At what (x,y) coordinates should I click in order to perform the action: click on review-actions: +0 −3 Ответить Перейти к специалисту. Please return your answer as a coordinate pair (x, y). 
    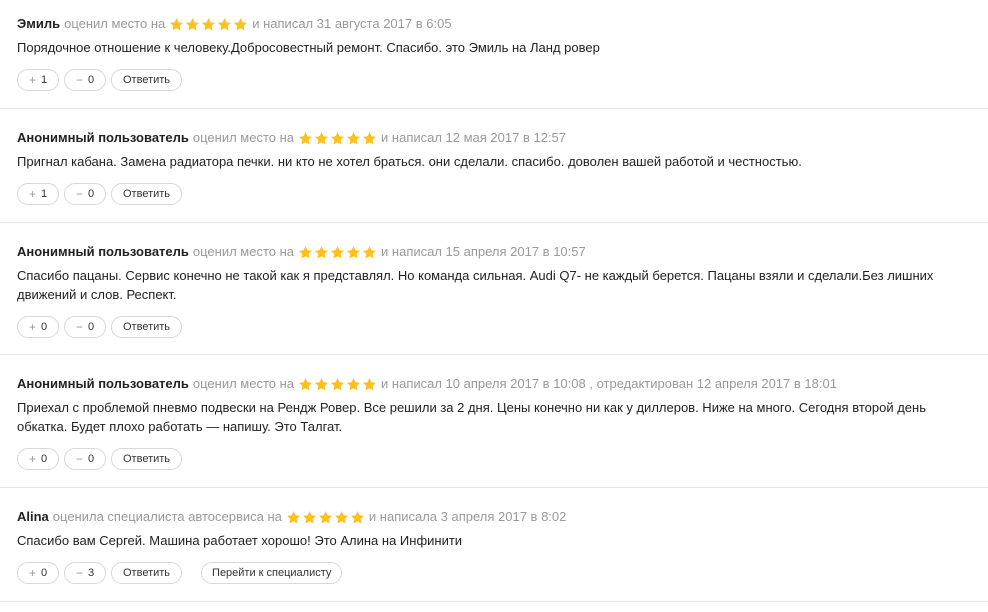
    Looking at the image, I should click on (497, 573).